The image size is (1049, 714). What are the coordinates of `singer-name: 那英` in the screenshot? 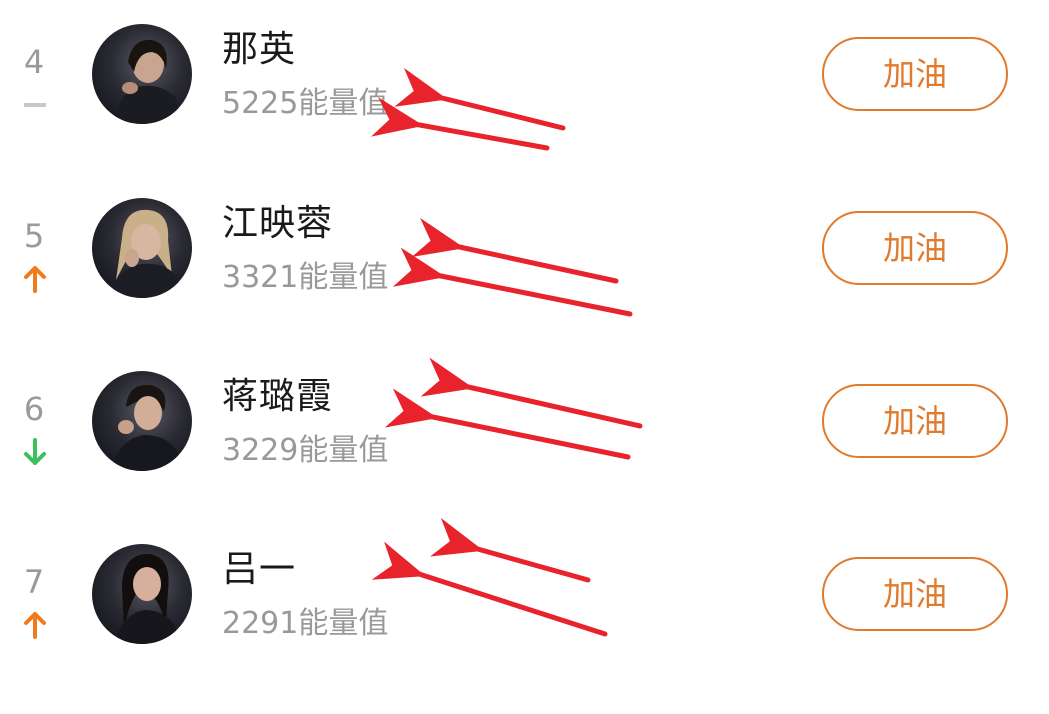 It's located at (259, 49).